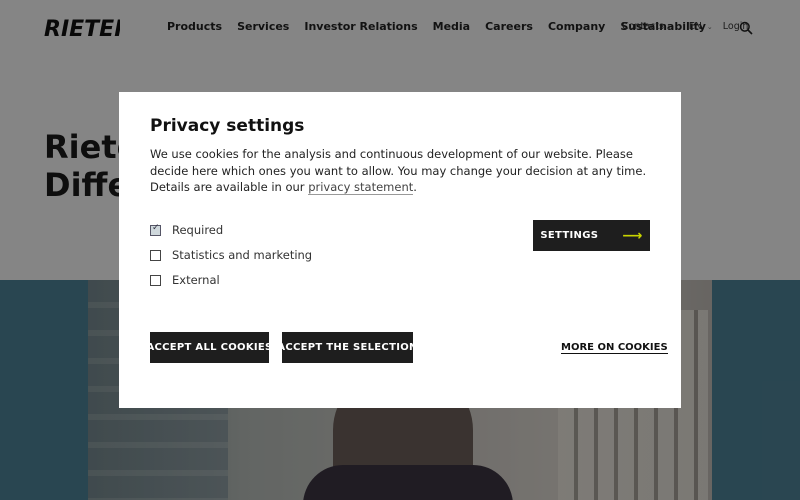  I want to click on required-checkbox, so click(155, 229).